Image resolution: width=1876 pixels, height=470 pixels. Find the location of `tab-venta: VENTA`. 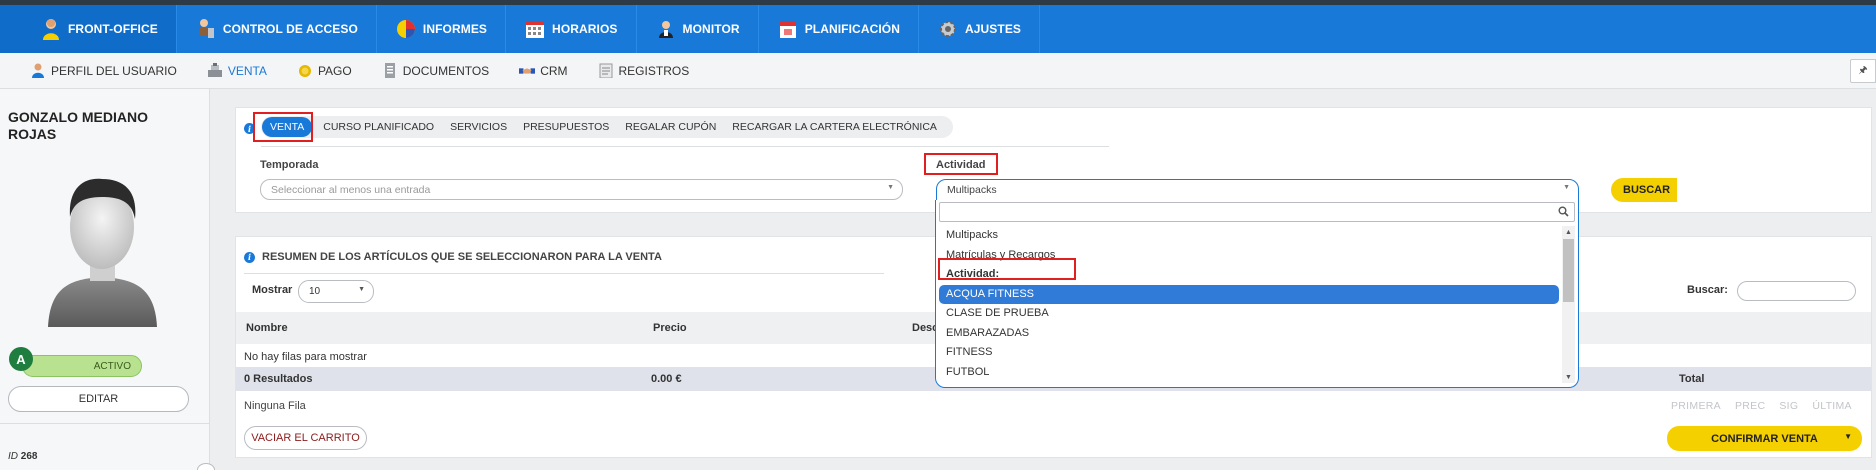

tab-venta: VENTA is located at coordinates (287, 127).